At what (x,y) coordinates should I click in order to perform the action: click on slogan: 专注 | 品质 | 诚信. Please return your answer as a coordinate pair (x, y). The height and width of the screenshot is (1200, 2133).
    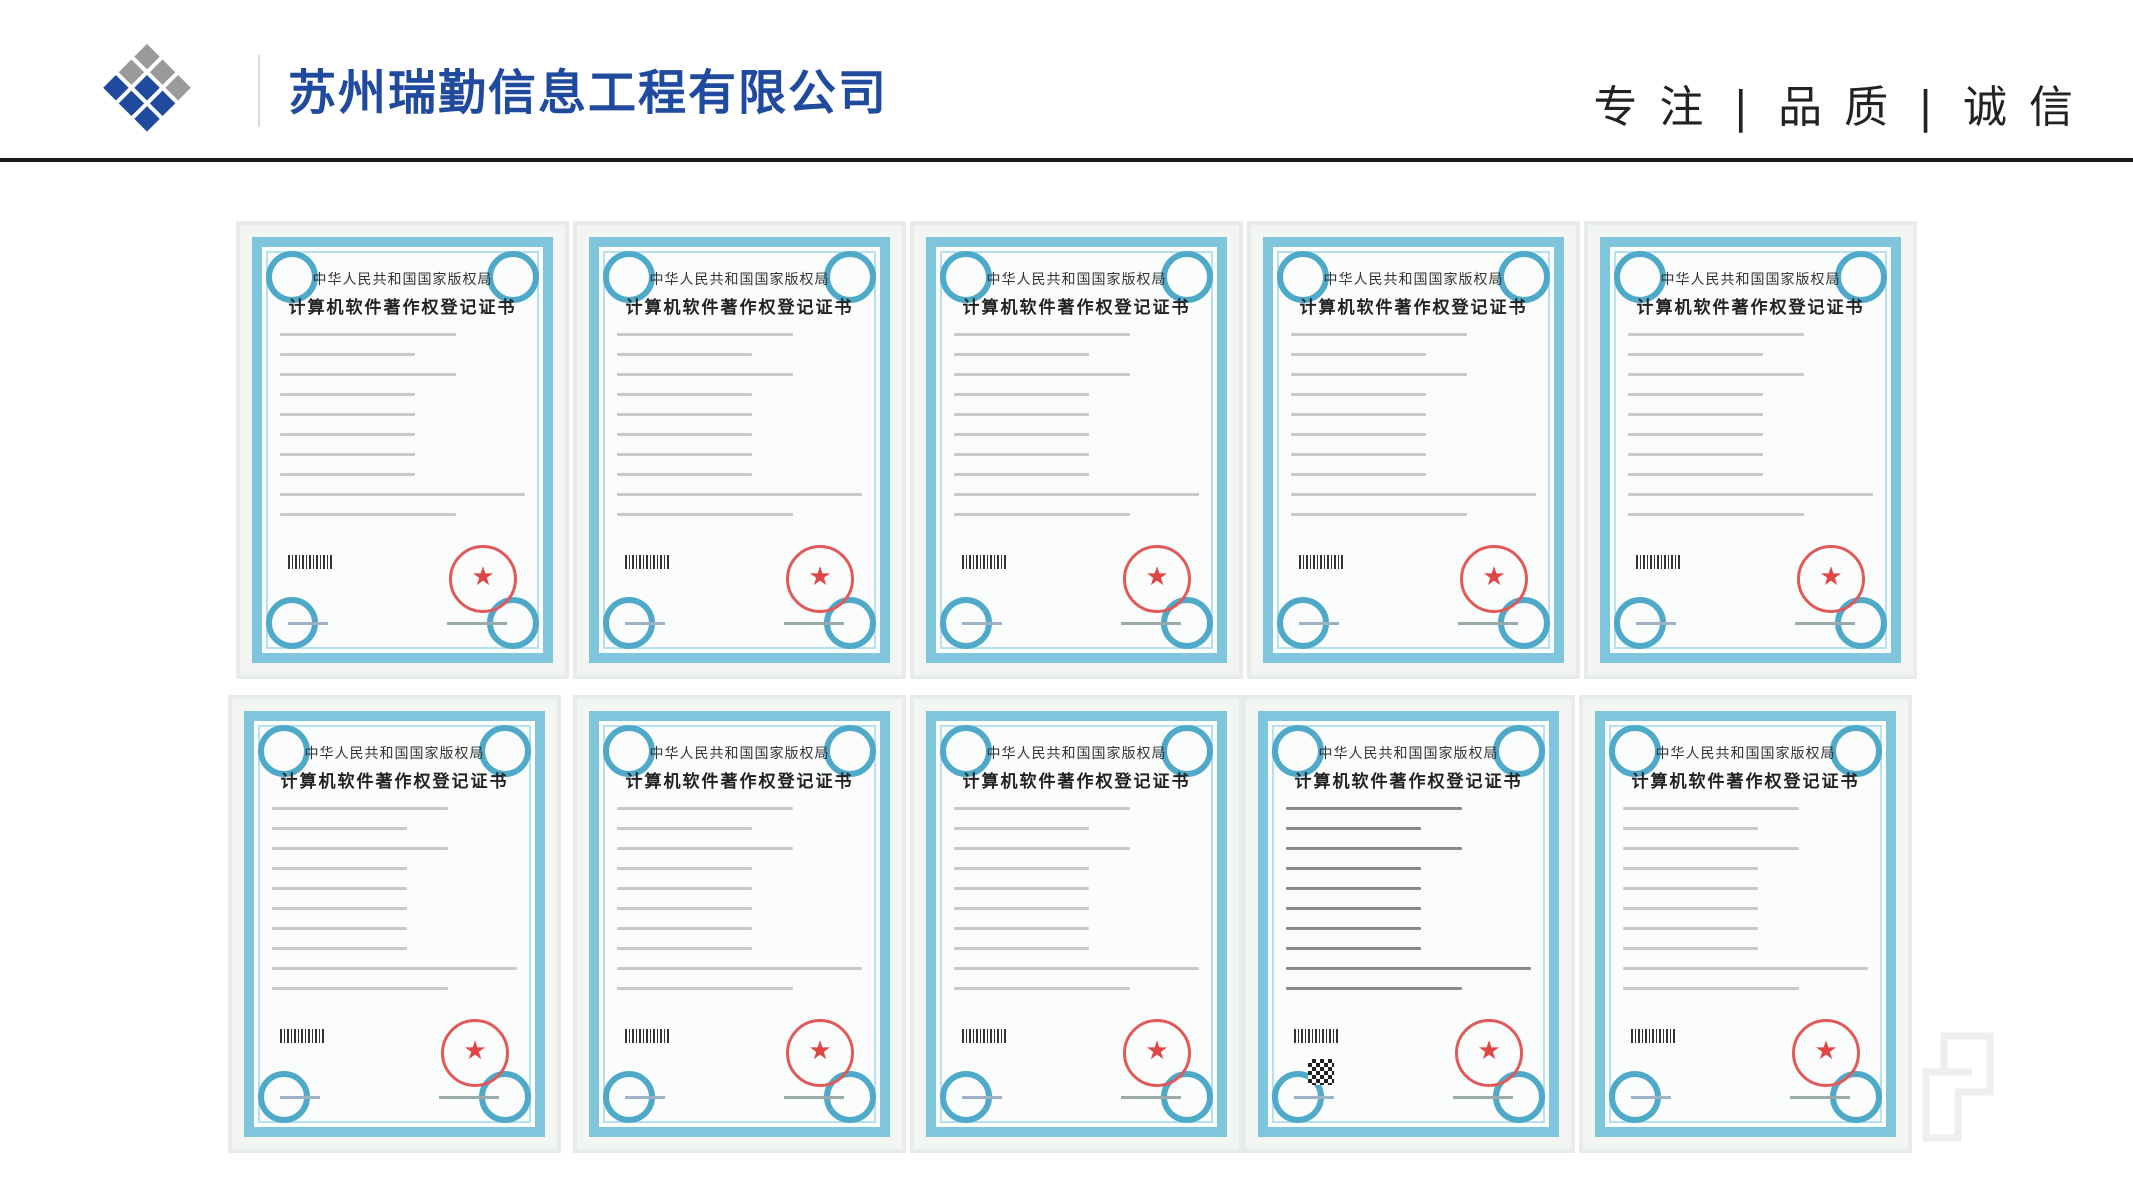
    Looking at the image, I should click on (1844, 108).